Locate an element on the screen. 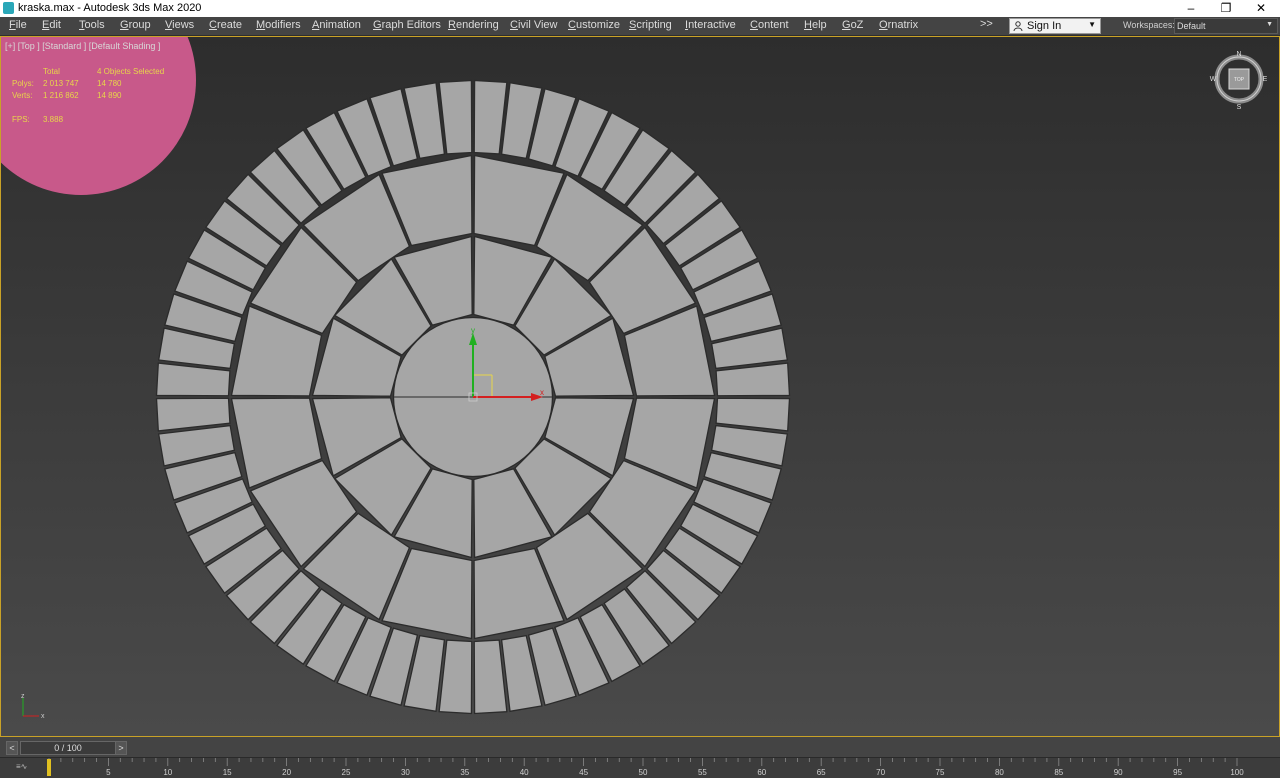  menu-content: Content is located at coordinates (769, 25).